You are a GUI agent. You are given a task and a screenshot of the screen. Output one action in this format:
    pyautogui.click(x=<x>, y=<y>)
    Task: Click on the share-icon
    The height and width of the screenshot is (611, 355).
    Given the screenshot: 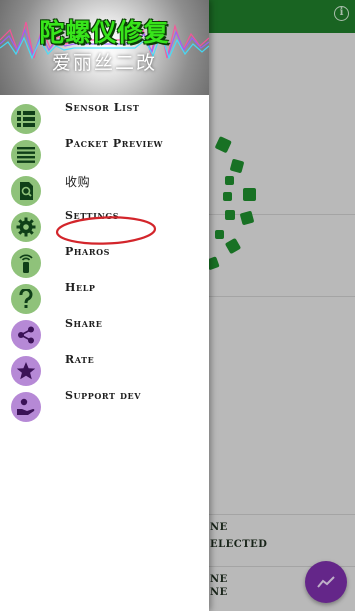 What is the action you would take?
    pyautogui.click(x=26, y=335)
    